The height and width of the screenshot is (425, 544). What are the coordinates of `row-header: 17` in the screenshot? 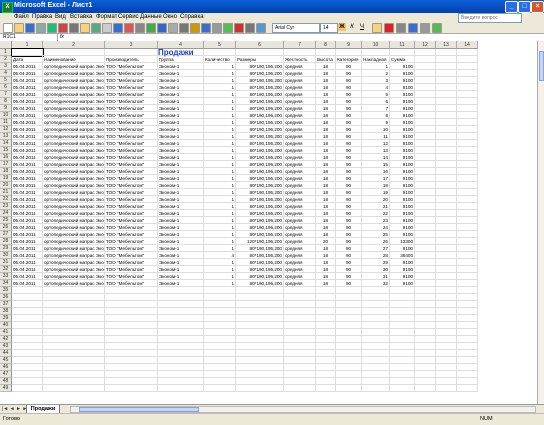 It's located at (6, 164).